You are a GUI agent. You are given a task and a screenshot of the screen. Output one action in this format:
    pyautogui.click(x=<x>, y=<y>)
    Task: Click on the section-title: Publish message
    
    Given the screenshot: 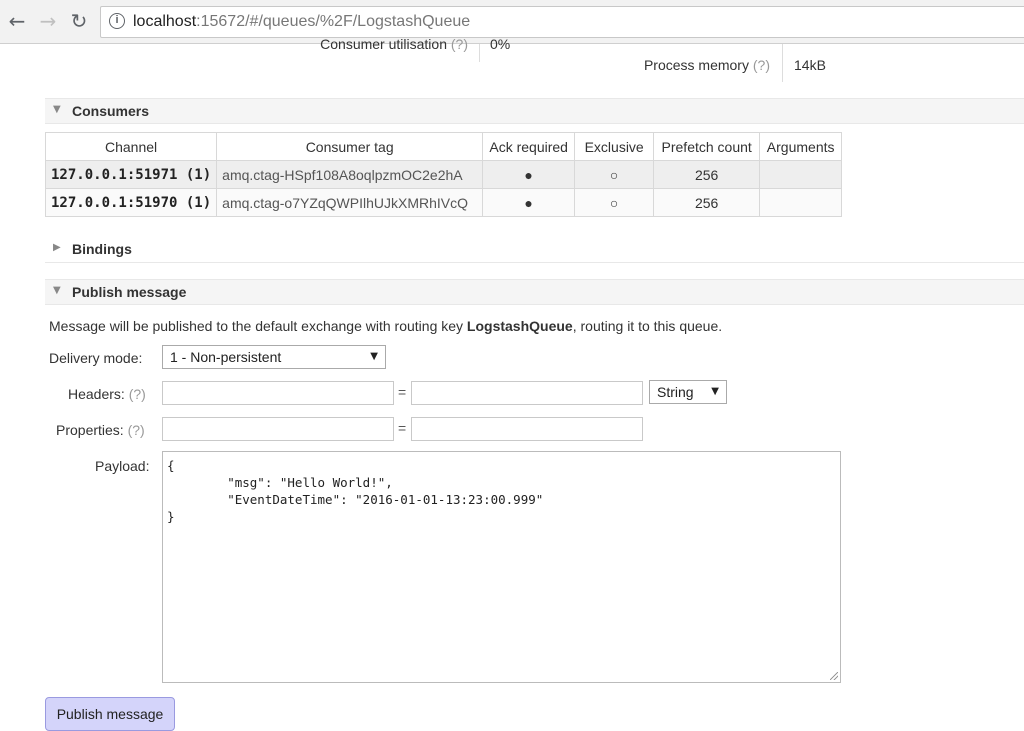 What is the action you would take?
    pyautogui.click(x=129, y=292)
    